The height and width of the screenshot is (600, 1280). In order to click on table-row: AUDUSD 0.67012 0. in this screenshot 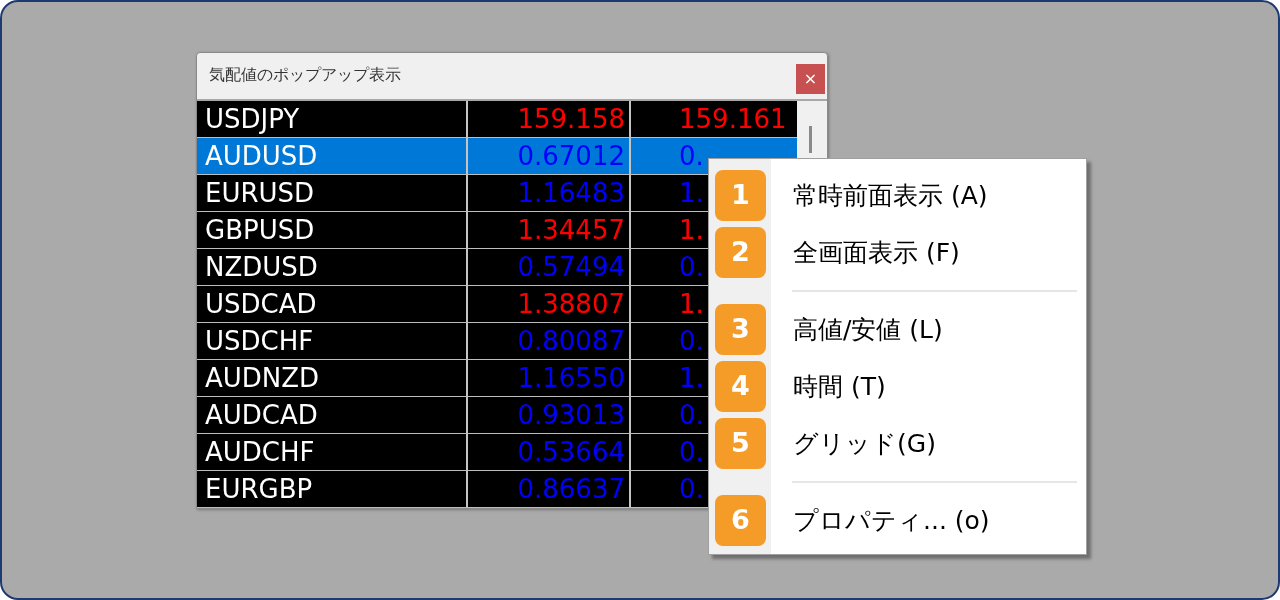, I will do `click(497, 156)`.